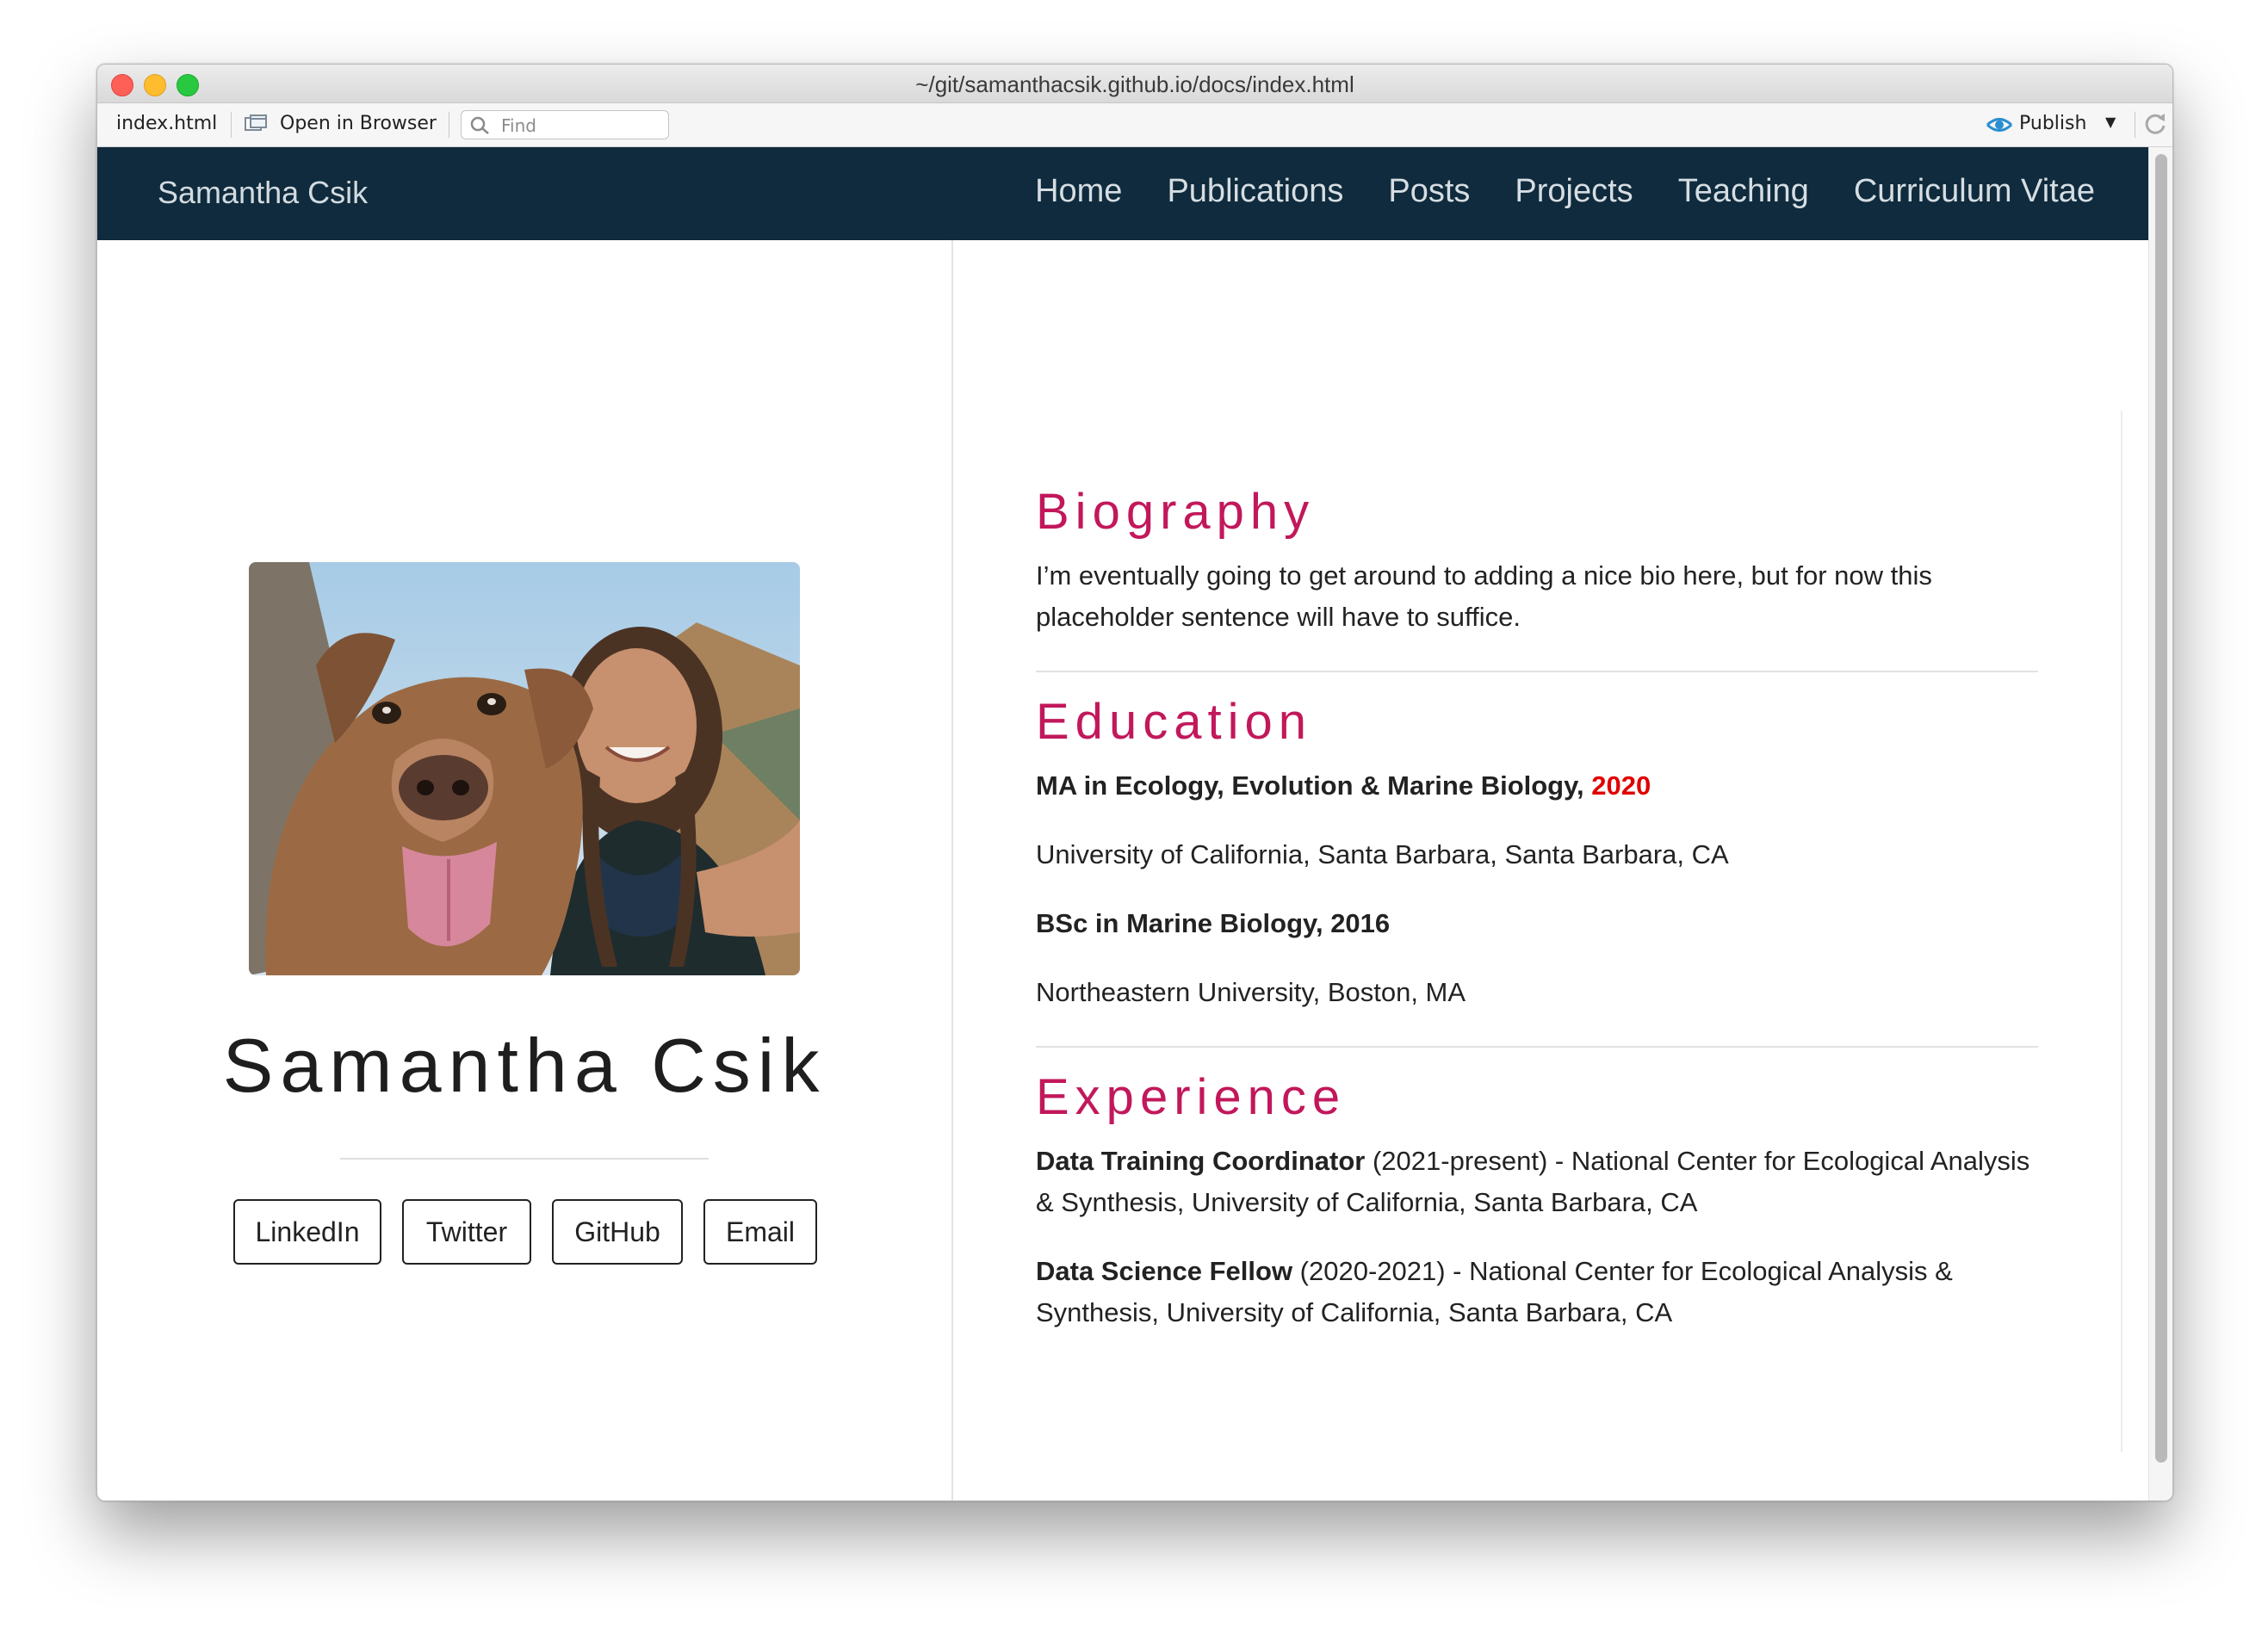 This screenshot has height=1627, width=2268. I want to click on nav-publications: Publications, so click(1255, 191).